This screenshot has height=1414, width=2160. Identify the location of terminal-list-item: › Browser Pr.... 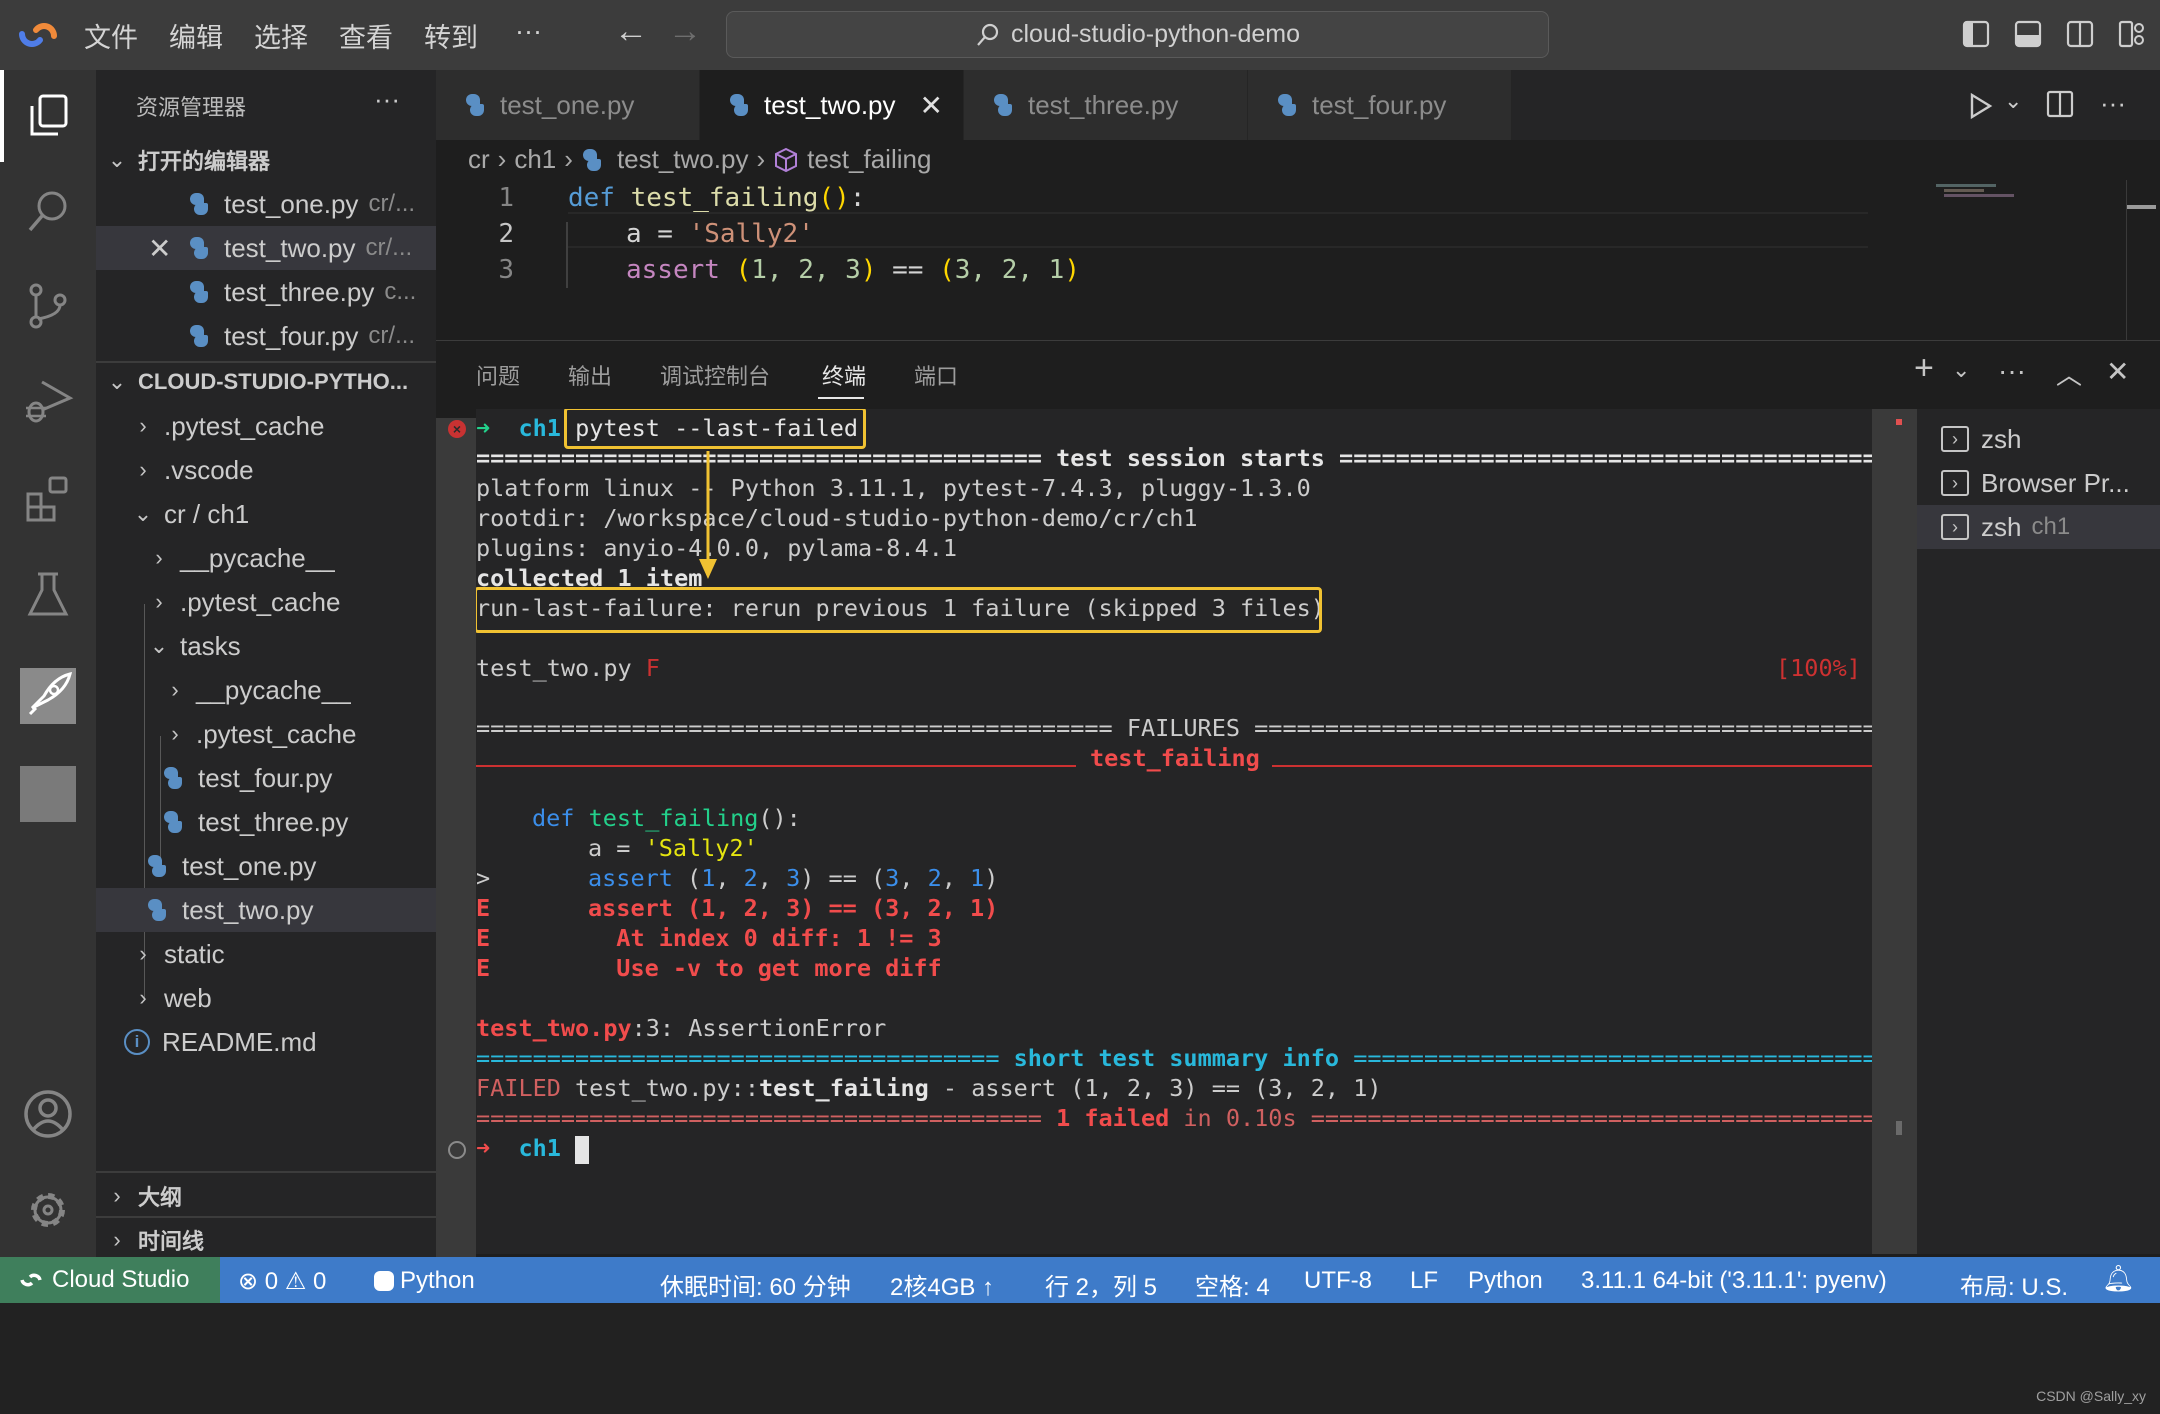
(2038, 483).